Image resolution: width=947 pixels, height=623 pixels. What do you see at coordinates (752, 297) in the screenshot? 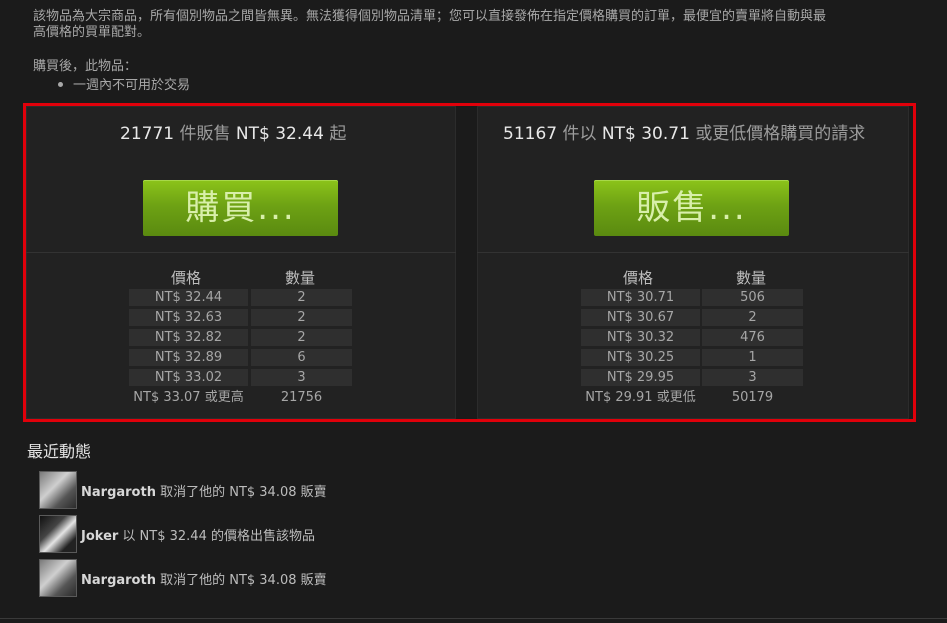
I see `order-quantity: 506` at bounding box center [752, 297].